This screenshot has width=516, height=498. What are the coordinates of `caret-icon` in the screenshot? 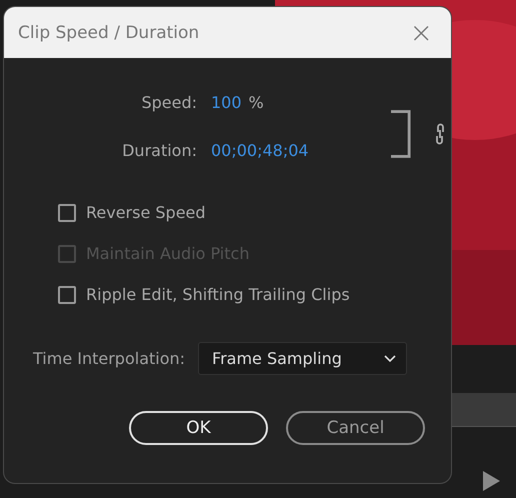 It's located at (390, 358).